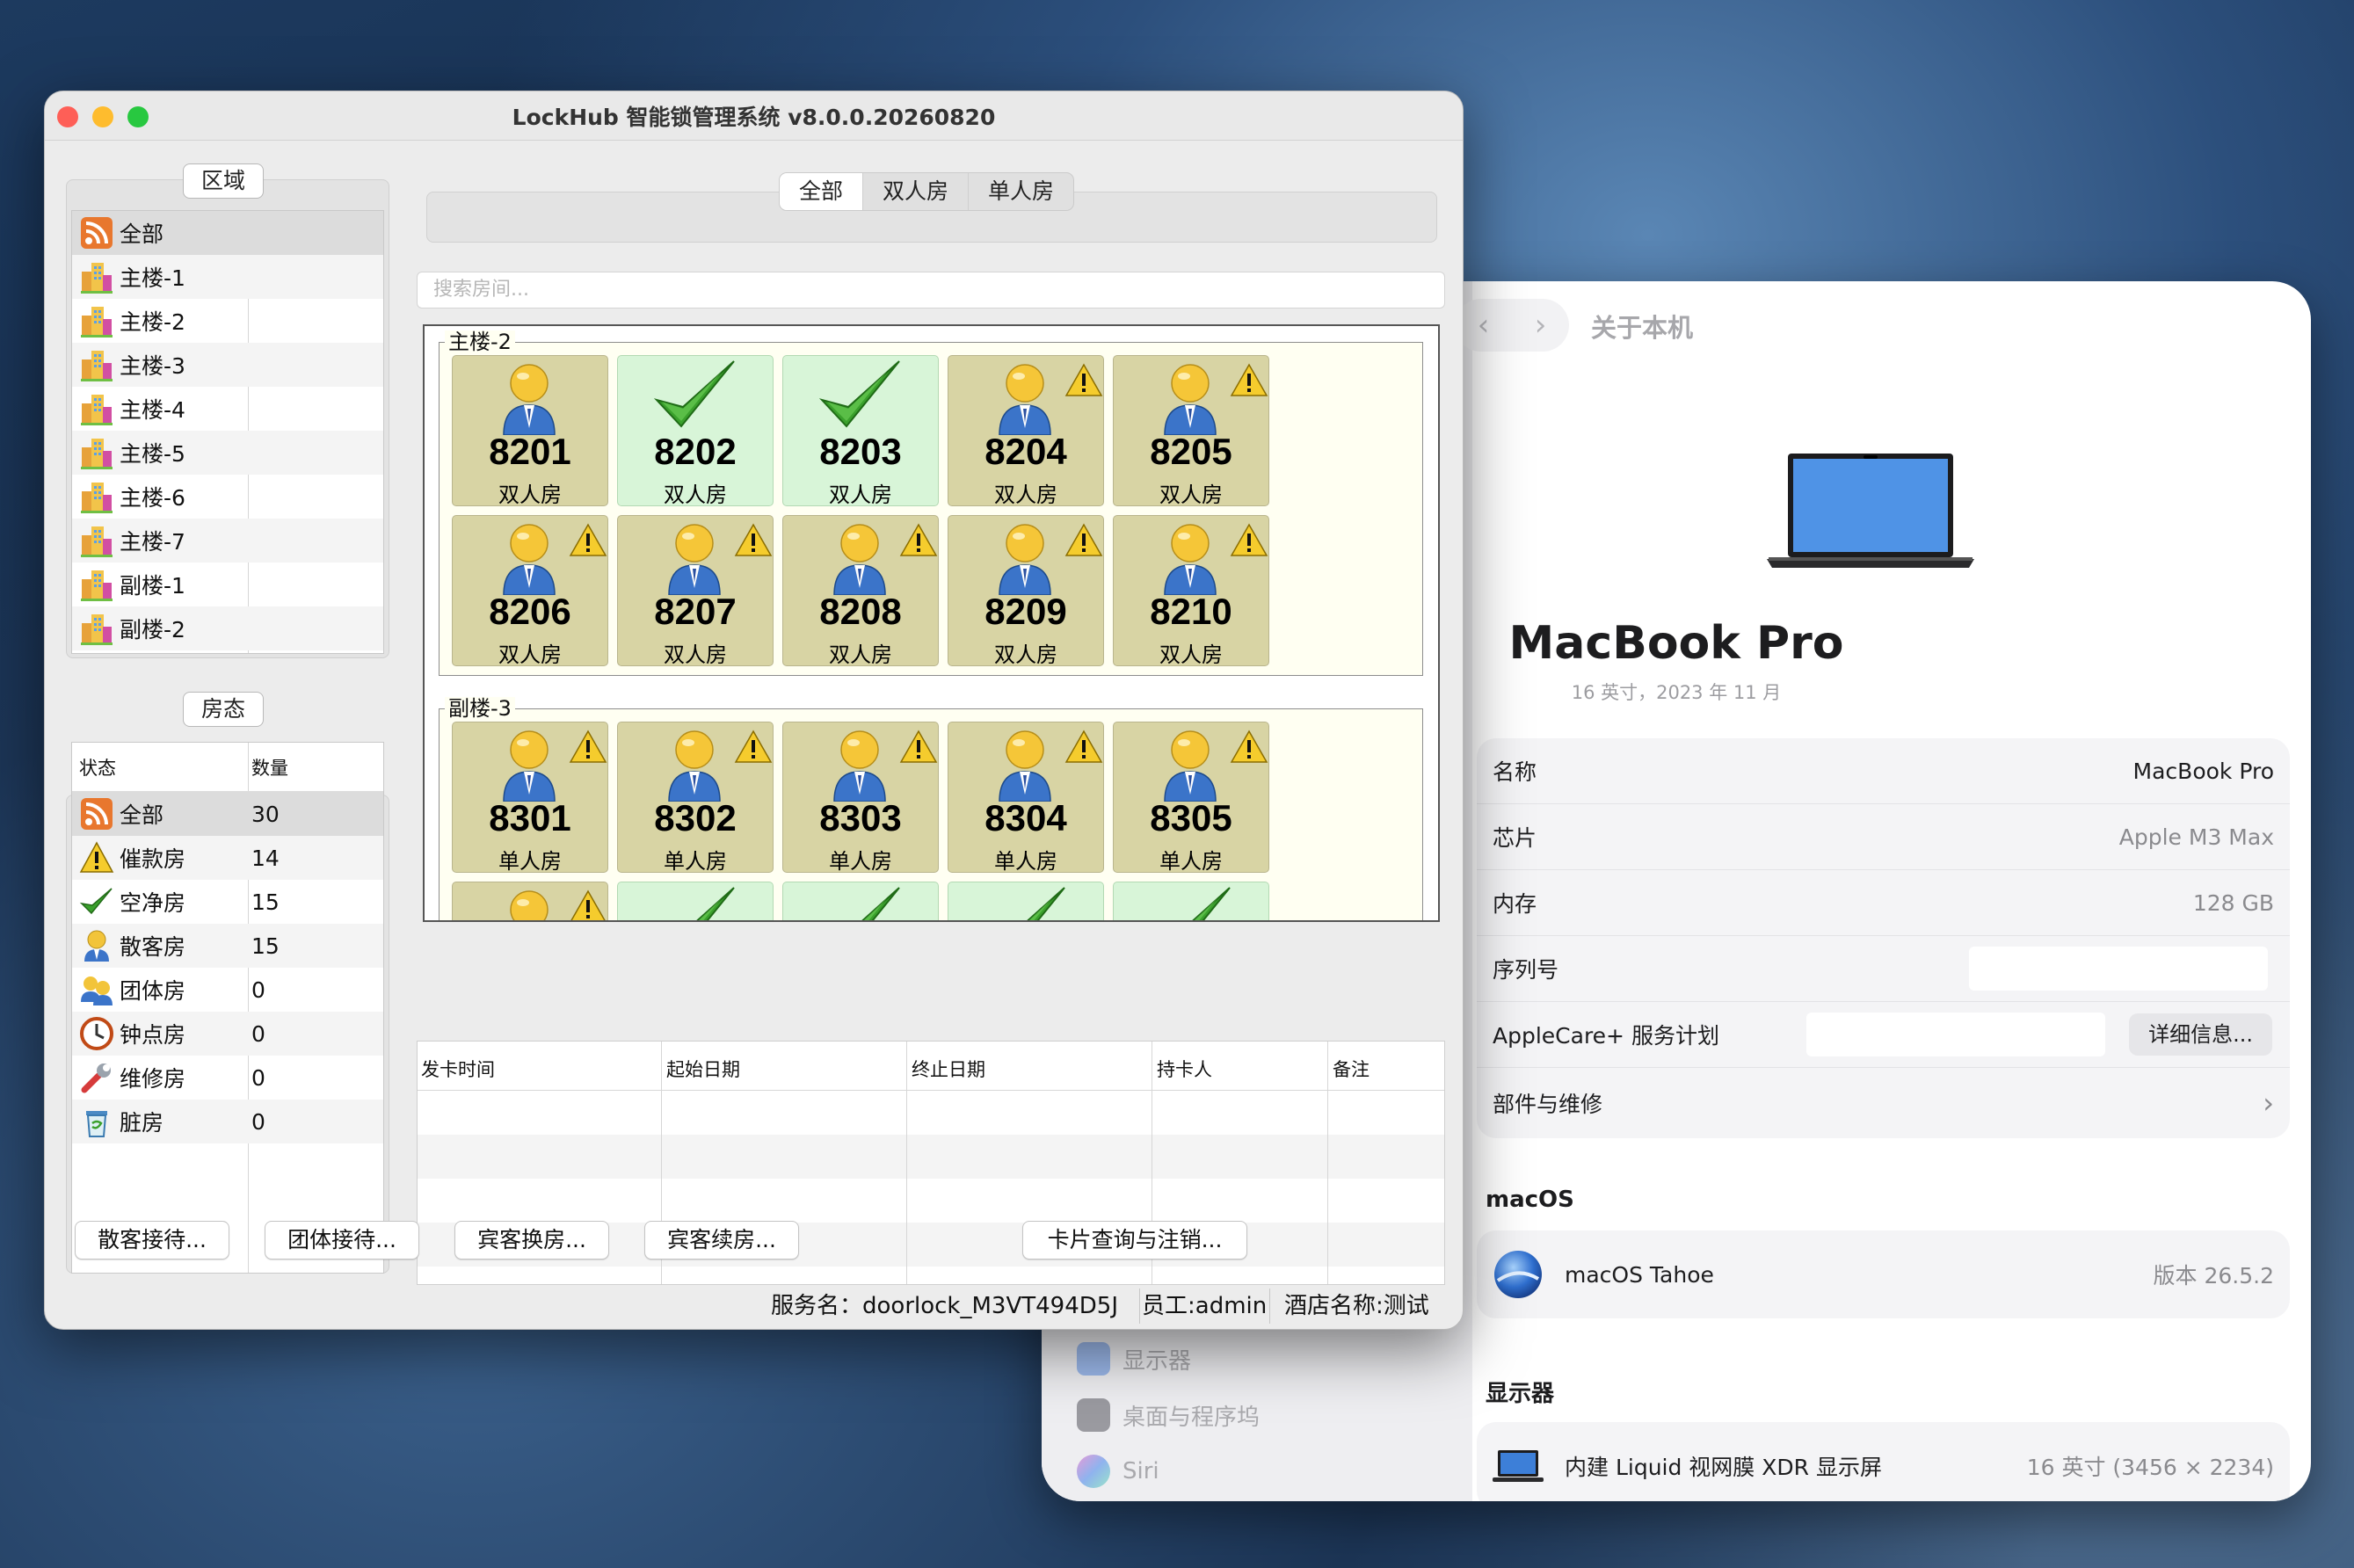 This screenshot has height=1568, width=2354. Describe the element at coordinates (1026, 430) in the screenshot. I see `room-tile: 8204 双人房` at that location.